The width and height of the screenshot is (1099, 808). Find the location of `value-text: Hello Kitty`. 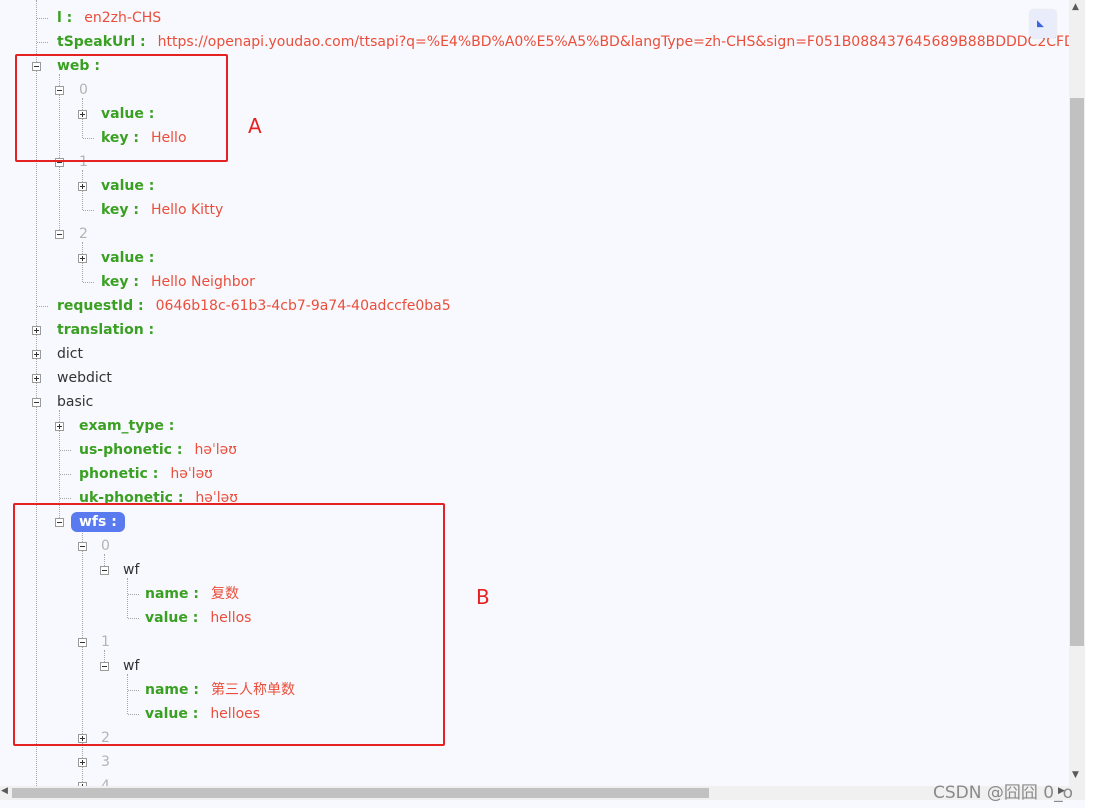

value-text: Hello Kitty is located at coordinates (187, 210).